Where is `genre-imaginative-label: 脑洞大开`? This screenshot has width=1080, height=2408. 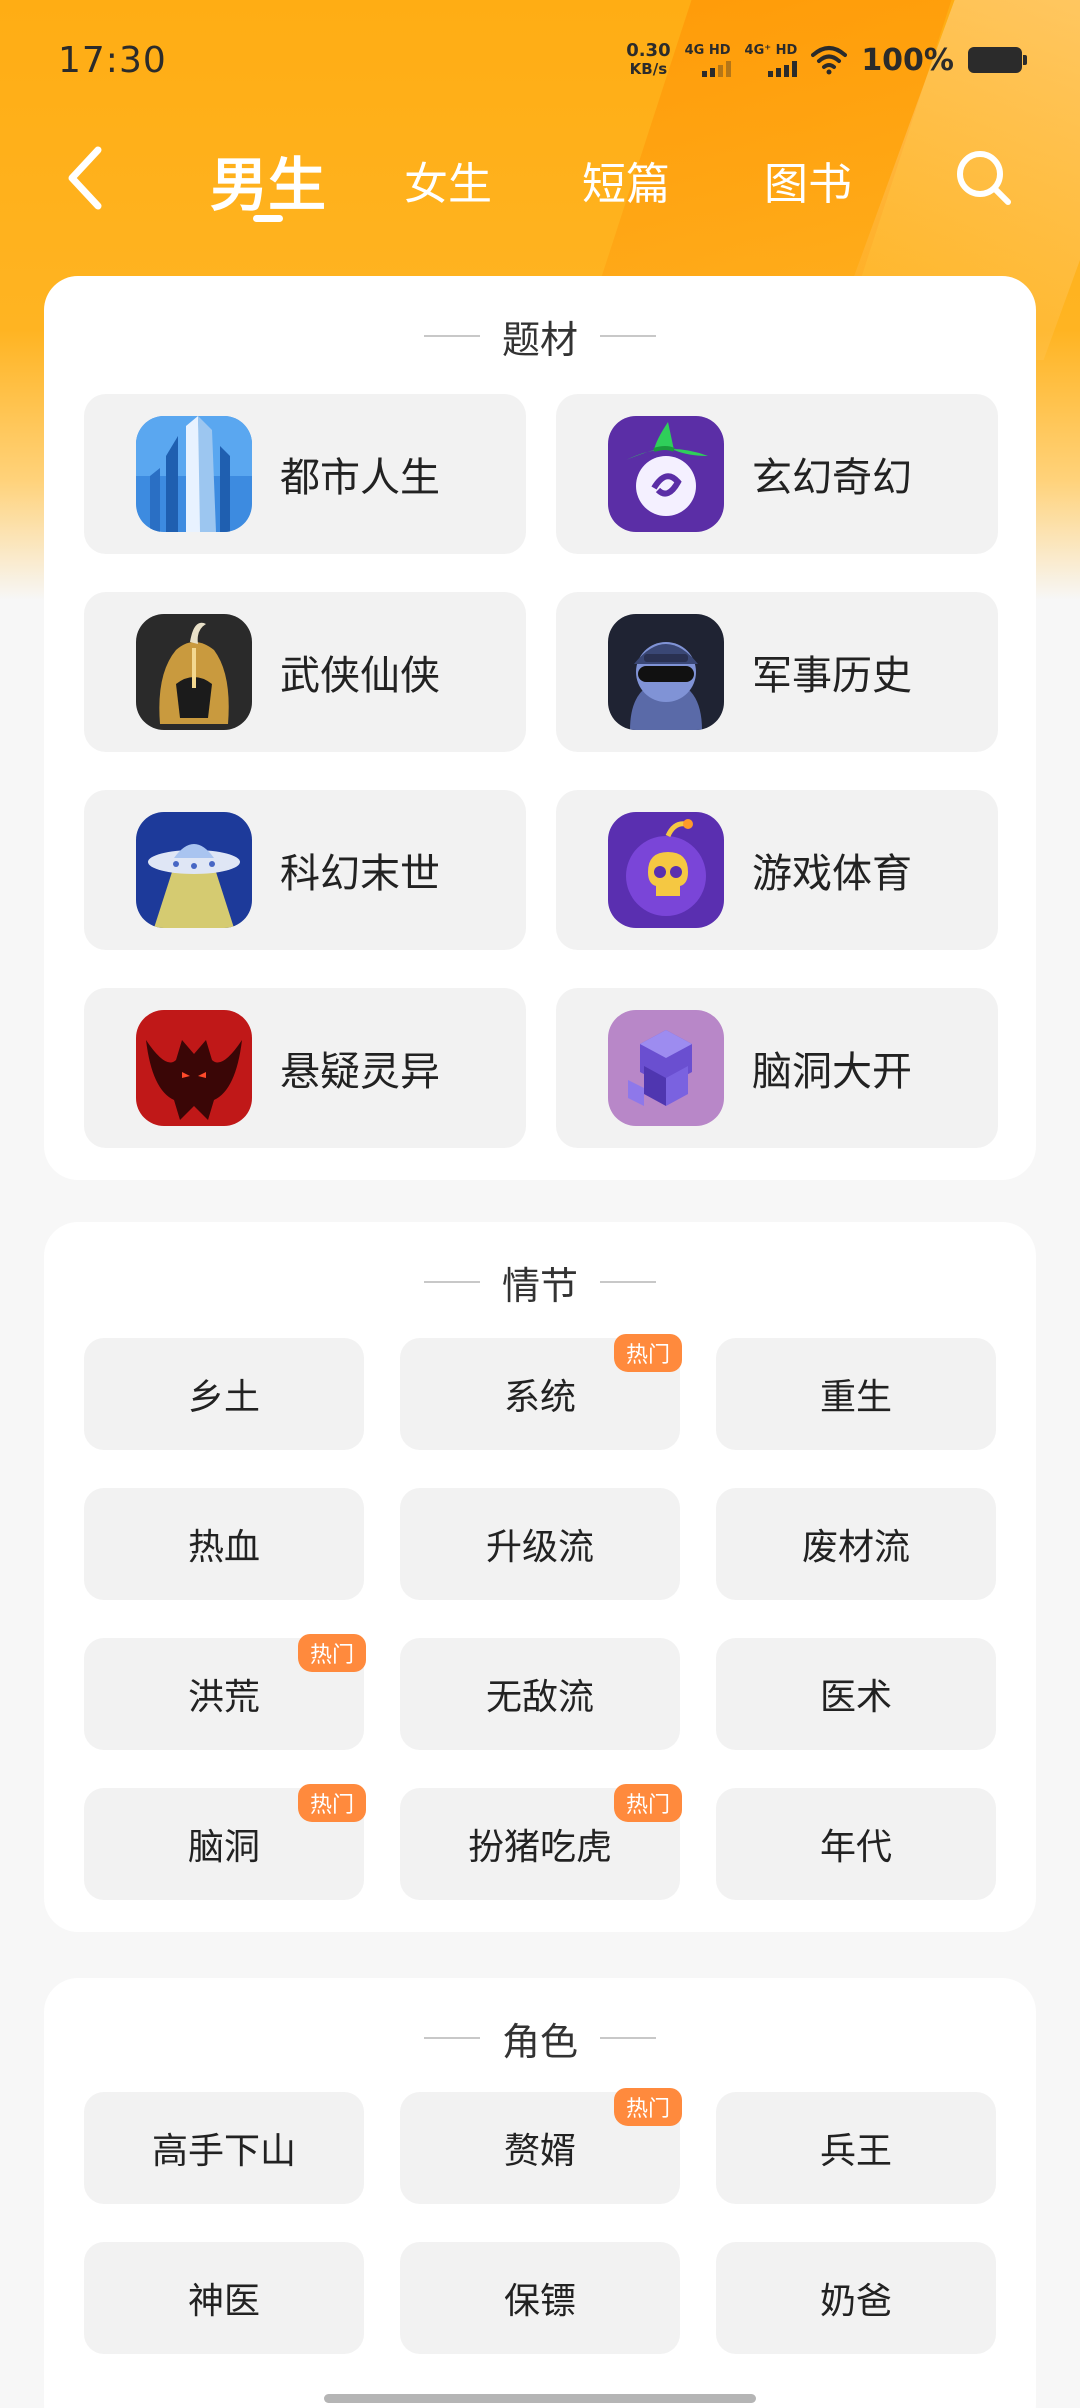 genre-imaginative-label: 脑洞大开 is located at coordinates (832, 1072).